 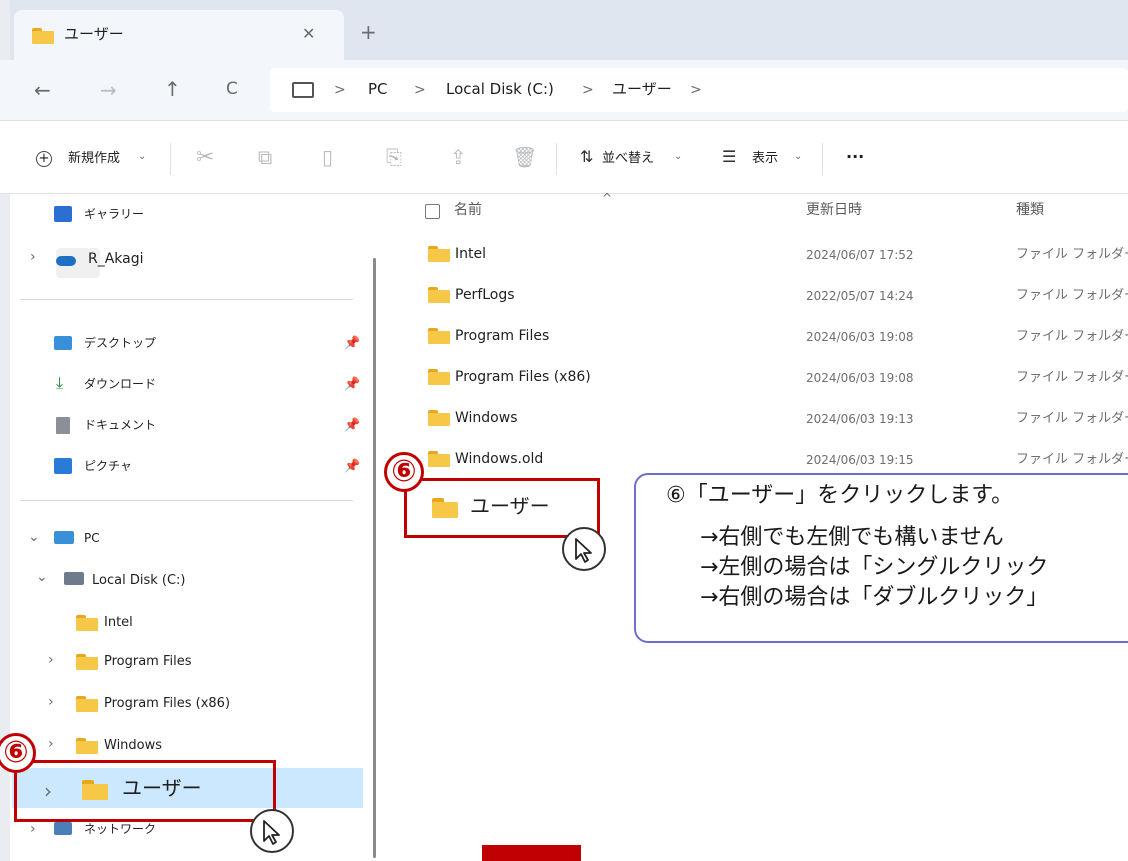 I want to click on sort-icon: ⇅, so click(x=587, y=156).